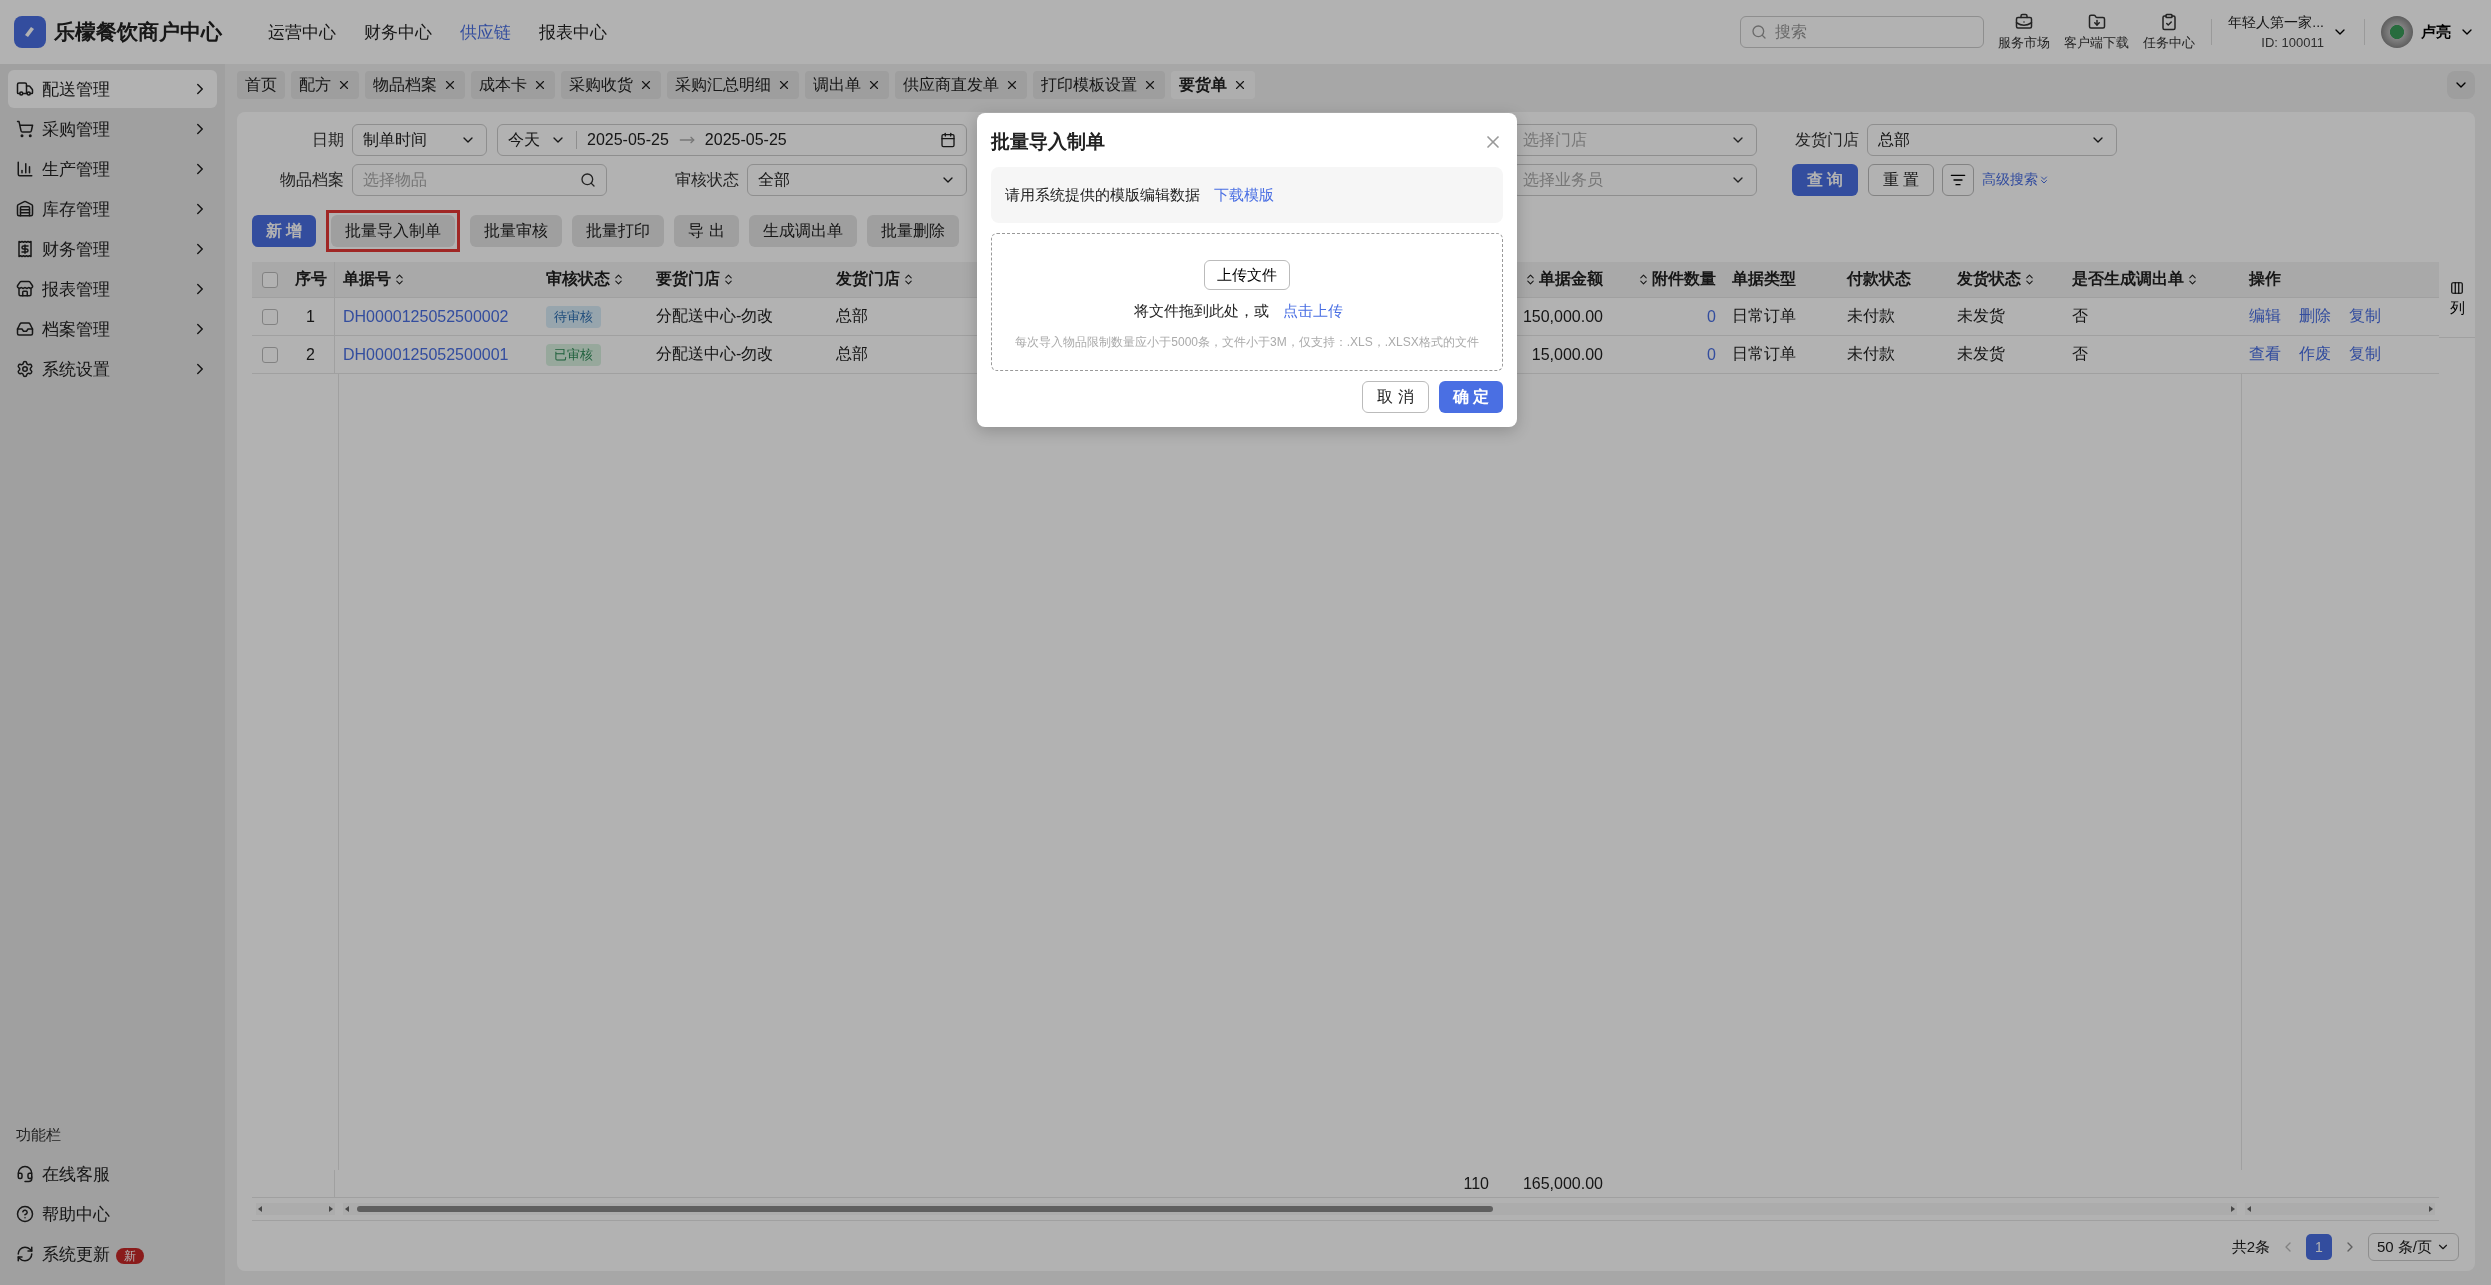  I want to click on page-tab: 调出单, so click(847, 85).